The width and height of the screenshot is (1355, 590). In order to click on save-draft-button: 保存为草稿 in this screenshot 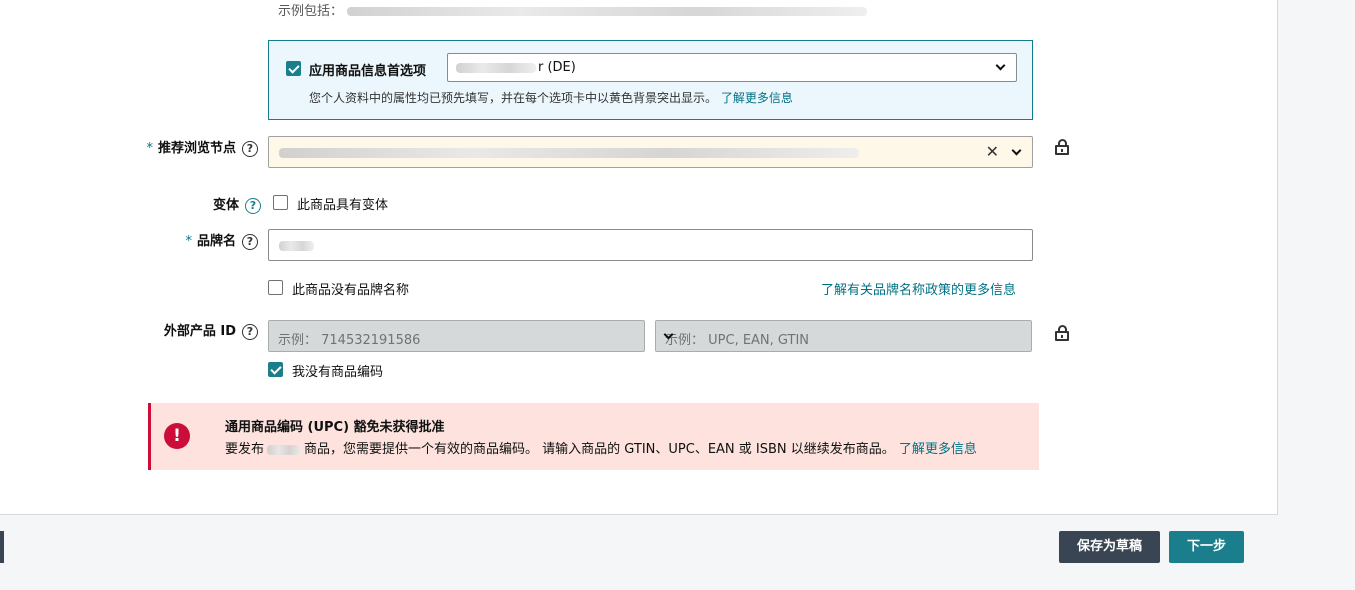, I will do `click(1109, 547)`.